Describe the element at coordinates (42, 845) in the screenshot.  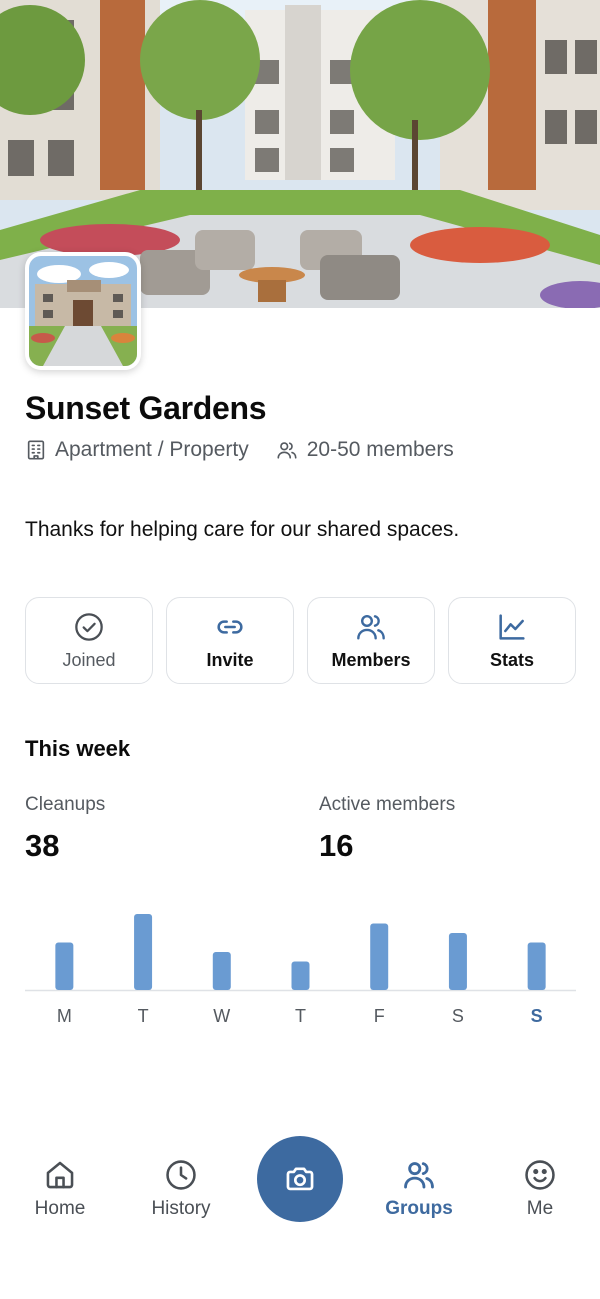
I see `cleanups-value: 38` at that location.